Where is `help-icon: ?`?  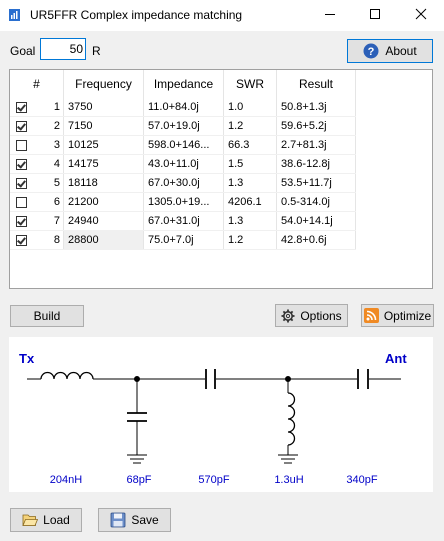
help-icon: ? is located at coordinates (371, 51).